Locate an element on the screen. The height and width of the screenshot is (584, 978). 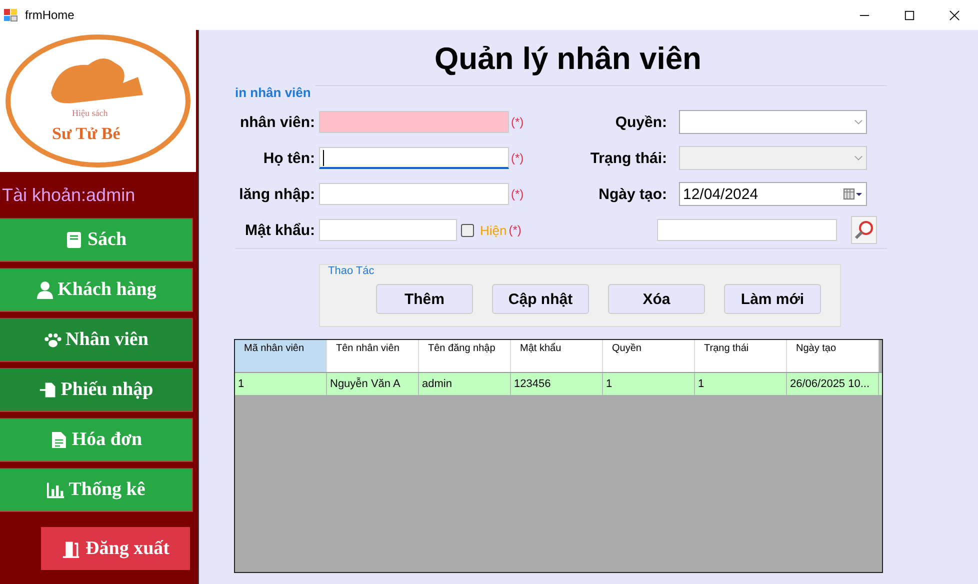
group-title: in nhân viên is located at coordinates (273, 92).